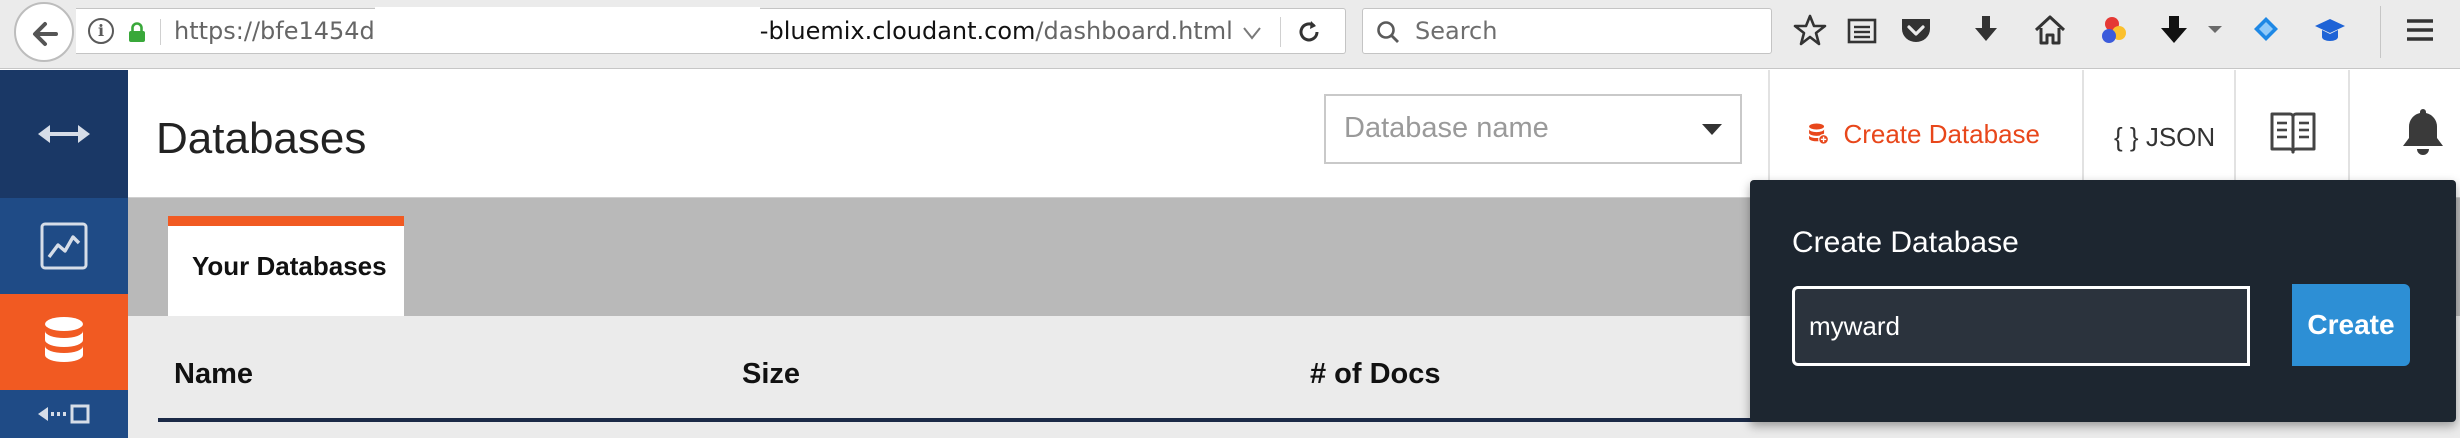 This screenshot has width=2460, height=438. What do you see at coordinates (101, 31) in the screenshot?
I see `info-icon: i` at bounding box center [101, 31].